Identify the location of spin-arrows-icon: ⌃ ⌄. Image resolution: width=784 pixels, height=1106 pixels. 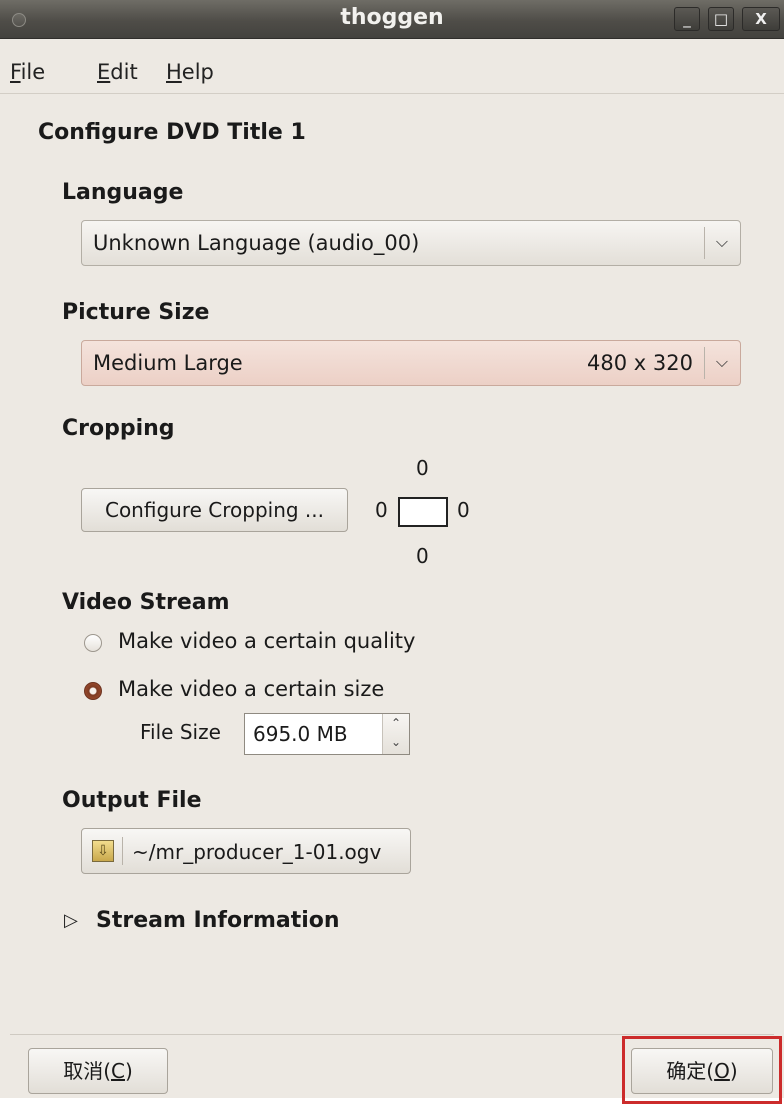
(395, 734).